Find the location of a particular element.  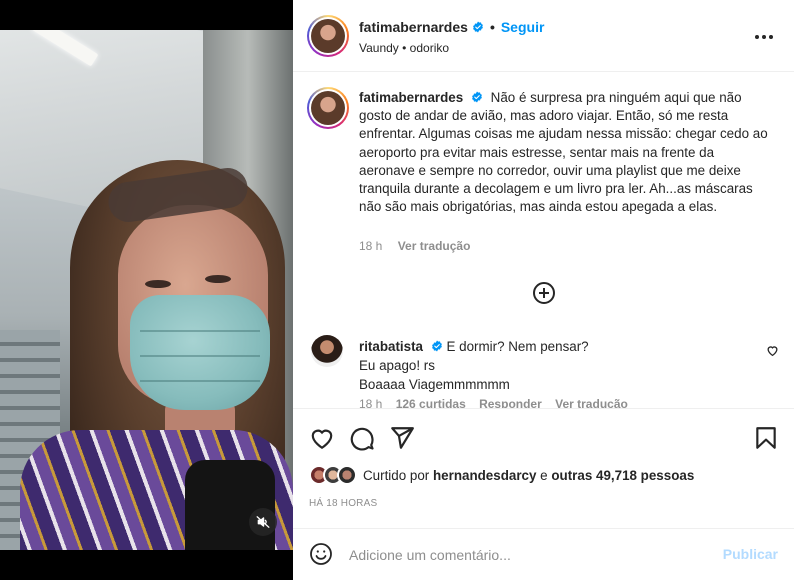

share-send-icon is located at coordinates (402, 438).